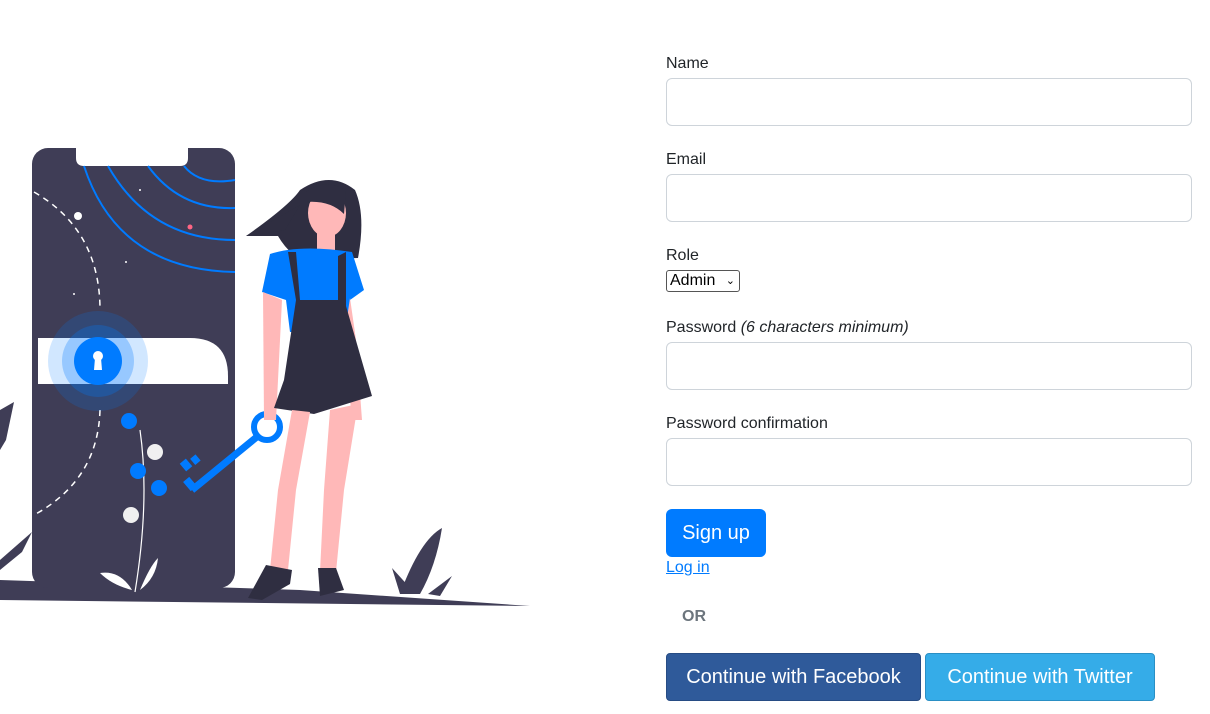  What do you see at coordinates (929, 462) in the screenshot?
I see `password-confirmation-input` at bounding box center [929, 462].